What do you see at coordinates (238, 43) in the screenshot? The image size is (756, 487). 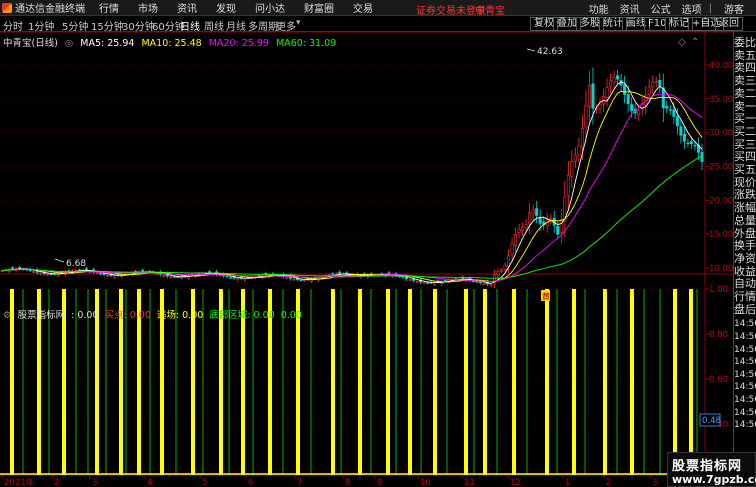 I see `ma20-label: MA20: 25.99` at bounding box center [238, 43].